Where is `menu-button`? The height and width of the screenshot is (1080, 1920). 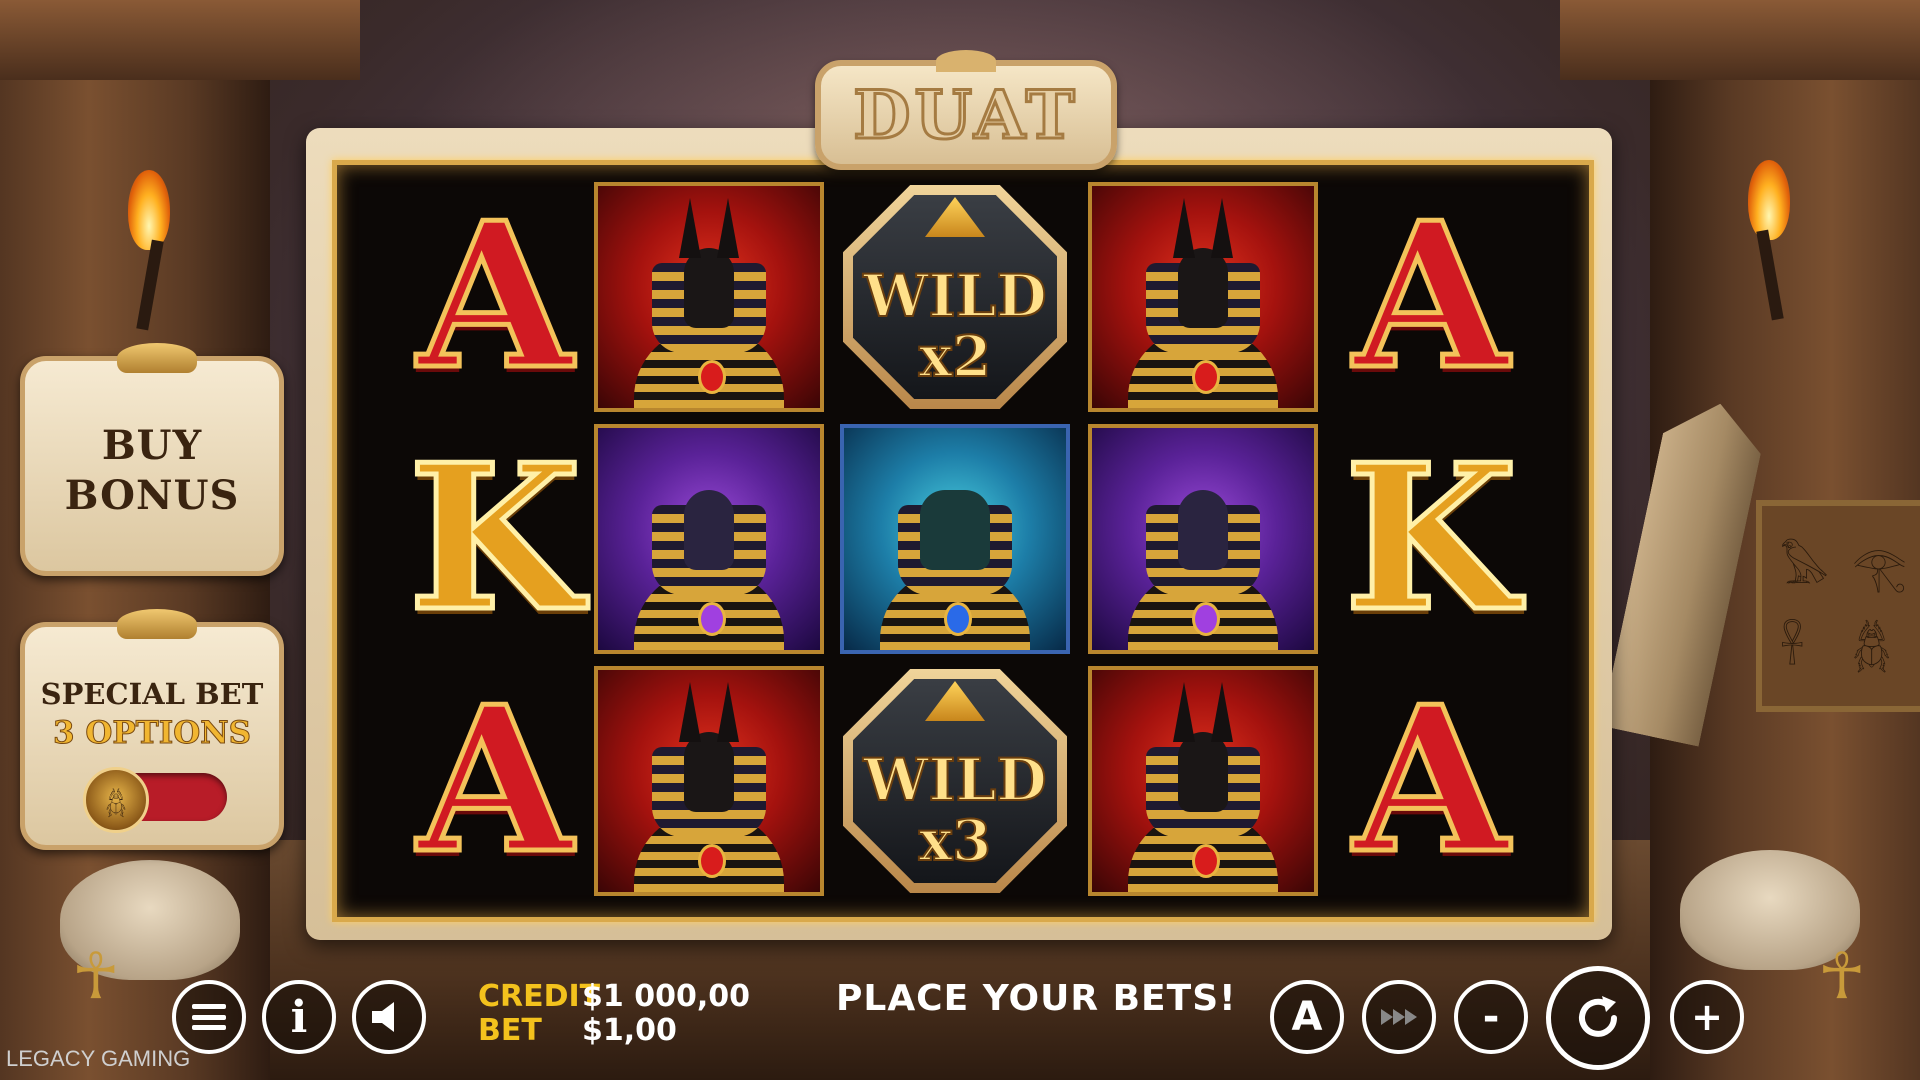
menu-button is located at coordinates (209, 1017).